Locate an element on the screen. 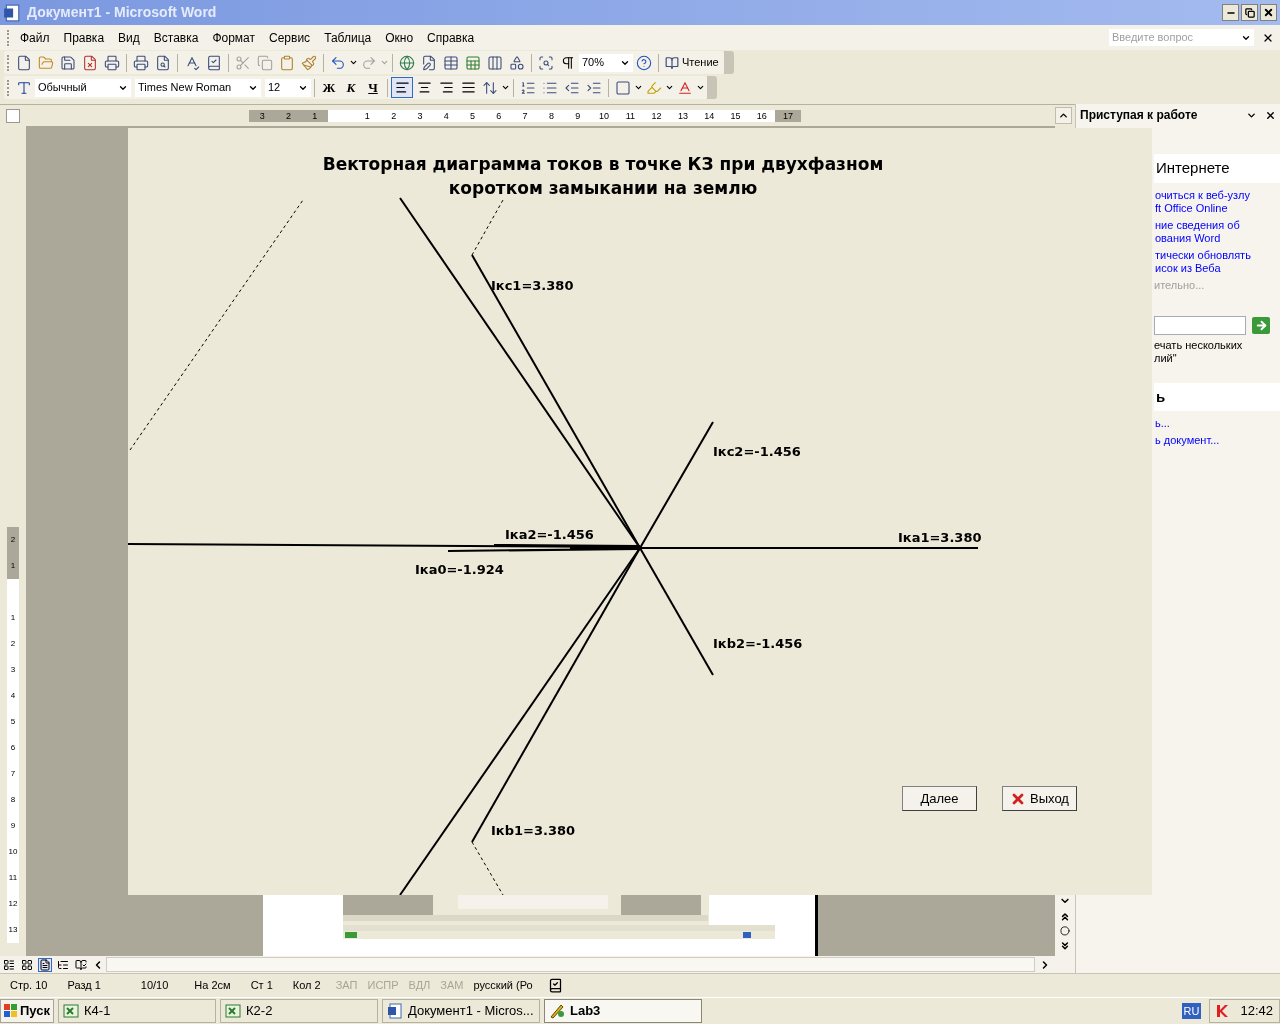  ruler-number: 3 is located at coordinates (262, 115).